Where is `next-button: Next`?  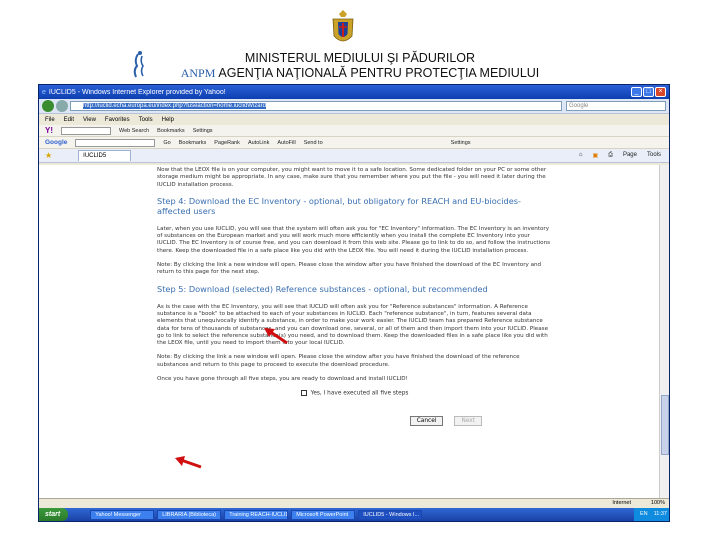
next-button: Next is located at coordinates (468, 420).